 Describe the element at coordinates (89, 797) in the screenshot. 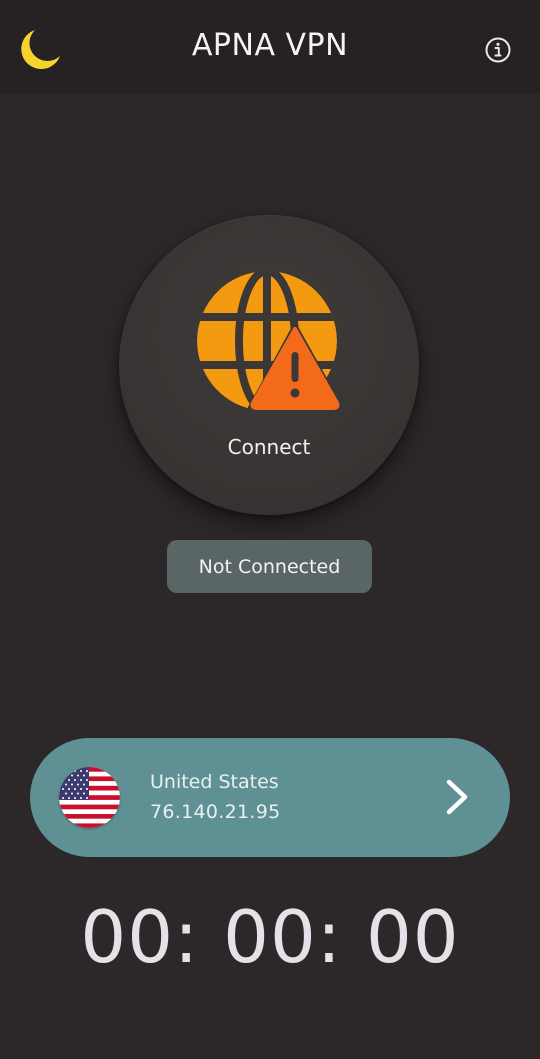

I see `us-flag-icon` at that location.